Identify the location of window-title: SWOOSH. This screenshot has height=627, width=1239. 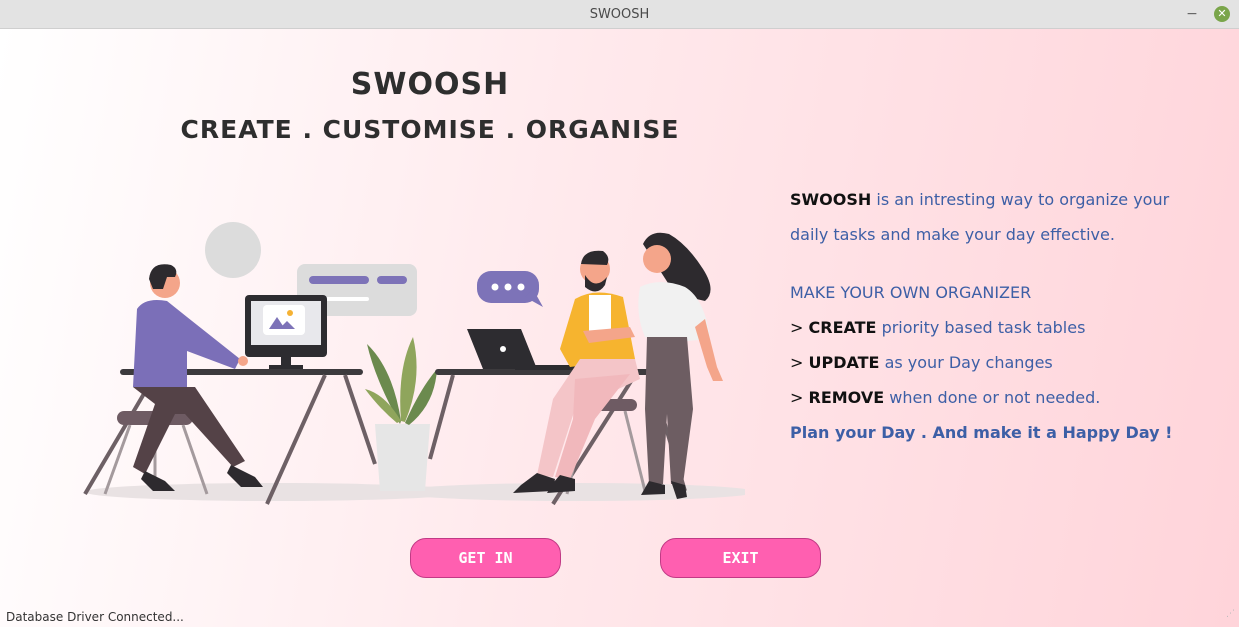
(619, 14).